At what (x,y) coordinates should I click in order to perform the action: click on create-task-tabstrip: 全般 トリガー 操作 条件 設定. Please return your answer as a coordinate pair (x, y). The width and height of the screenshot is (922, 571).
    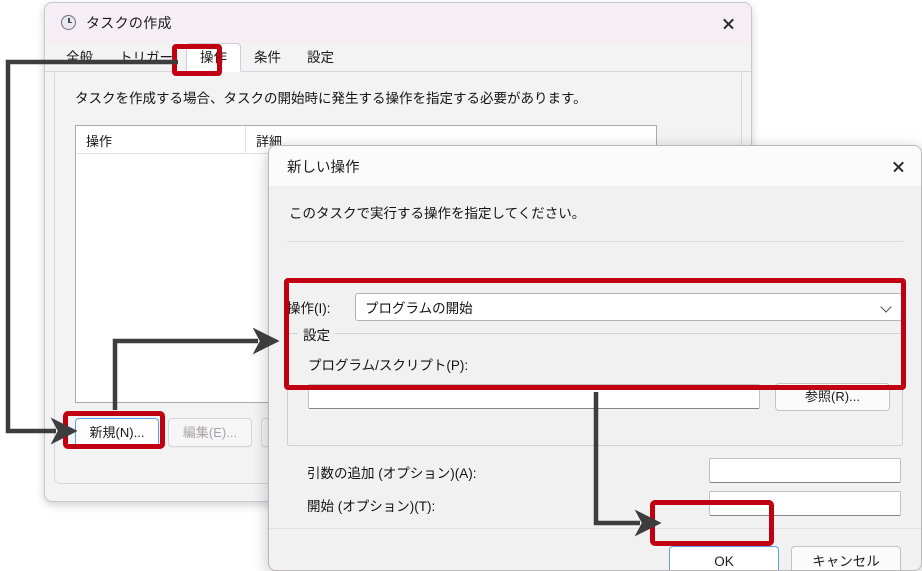
    Looking at the image, I should click on (398, 57).